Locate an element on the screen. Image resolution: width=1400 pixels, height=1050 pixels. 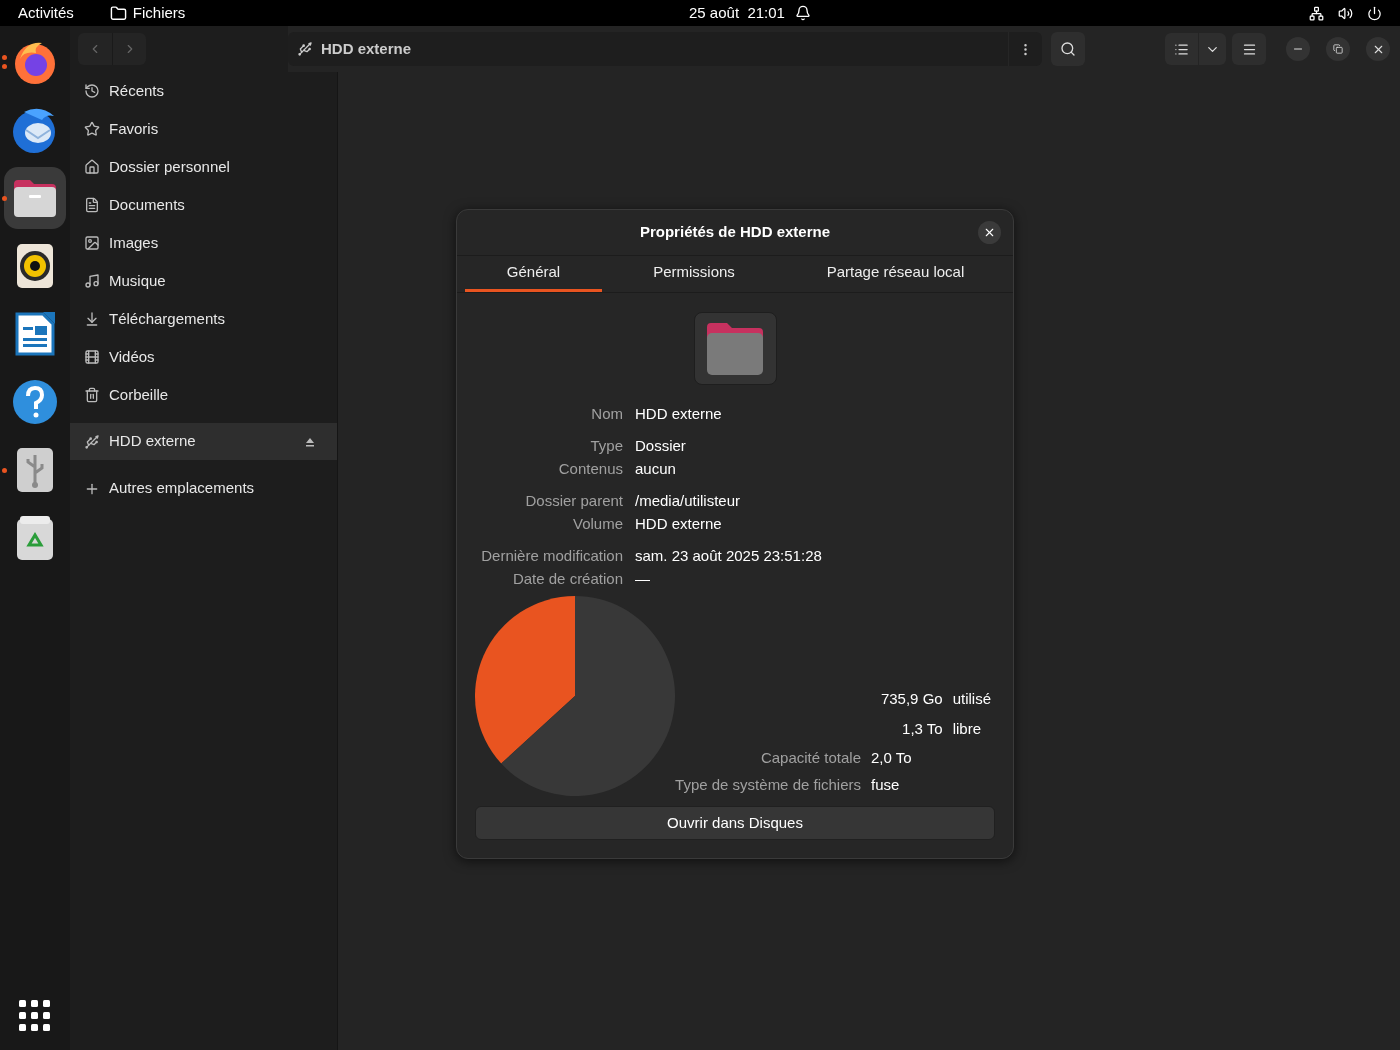
used-label: utilisé is located at coordinates (971, 699).